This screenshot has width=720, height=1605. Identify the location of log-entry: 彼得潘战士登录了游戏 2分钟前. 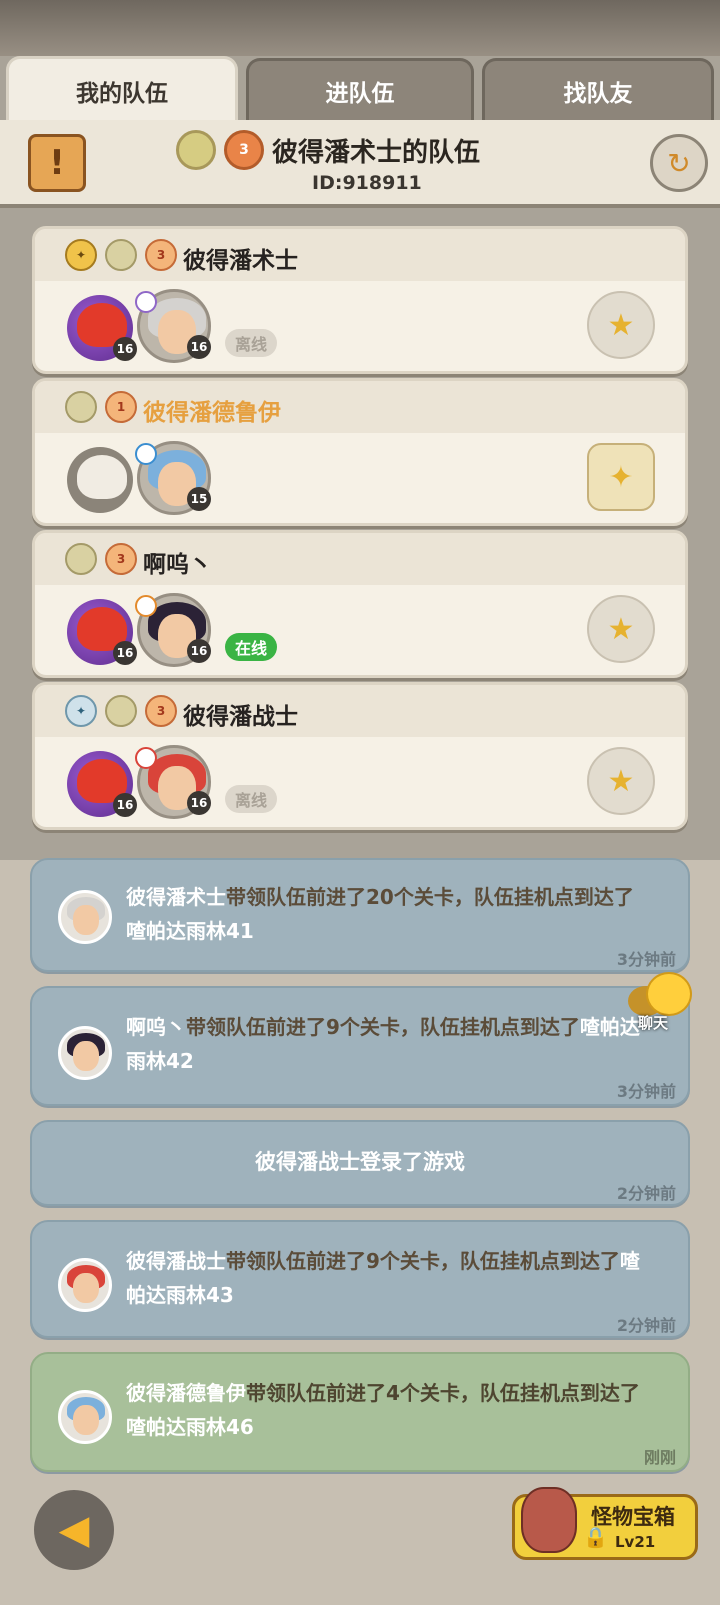
(360, 1163).